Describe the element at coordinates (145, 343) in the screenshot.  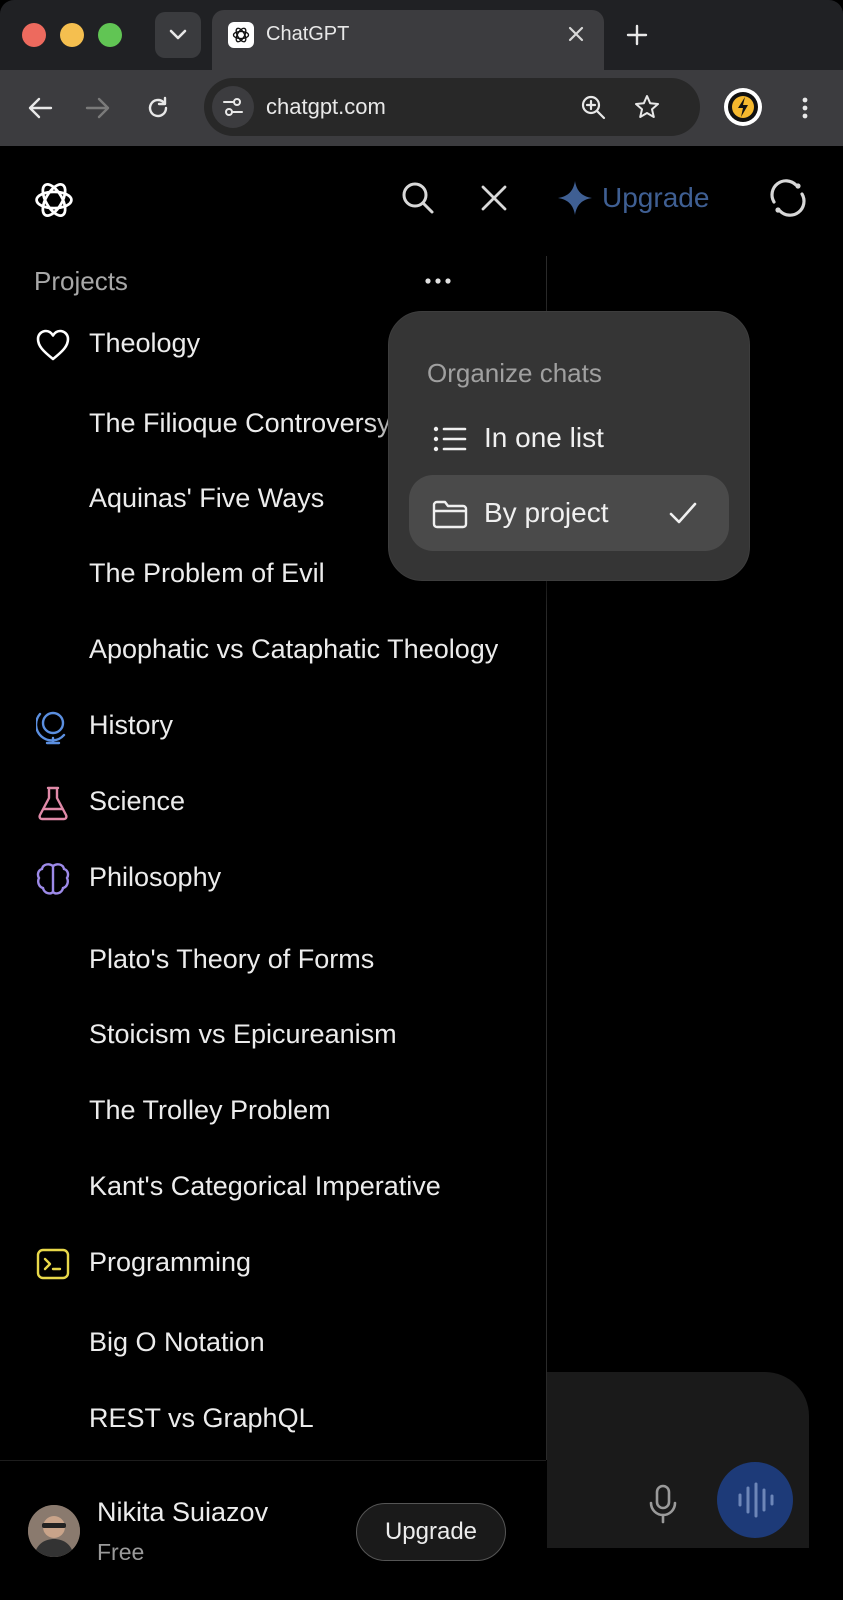
I see `project-label: Theology` at that location.